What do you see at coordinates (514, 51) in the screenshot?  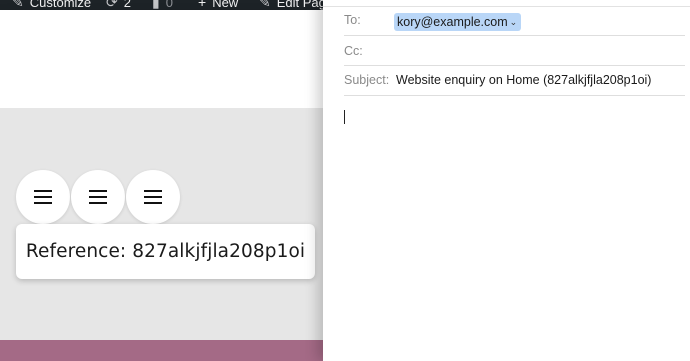 I see `cc-row: Cc:` at bounding box center [514, 51].